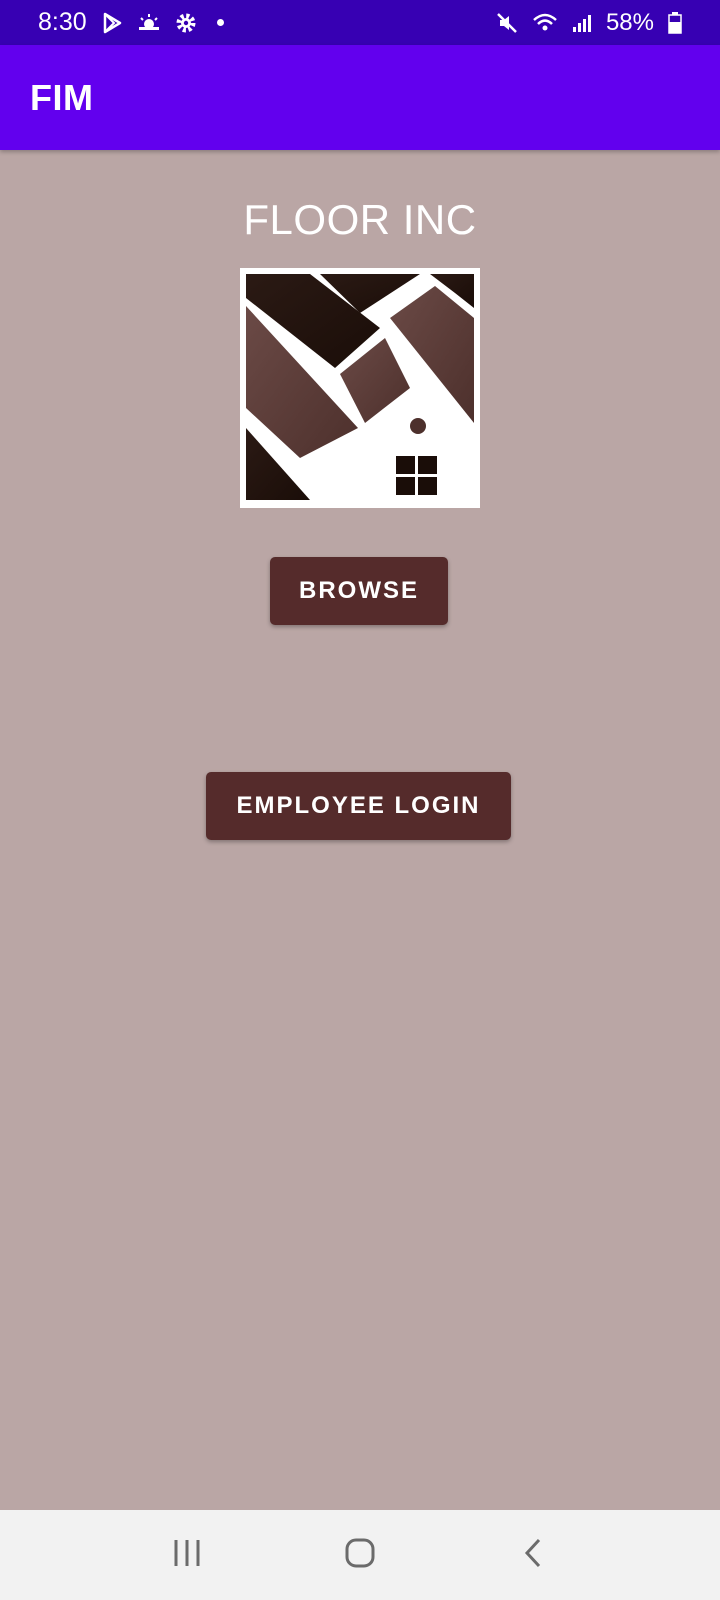 The image size is (720, 1600). I want to click on status-left: 8:30, so click(131, 22).